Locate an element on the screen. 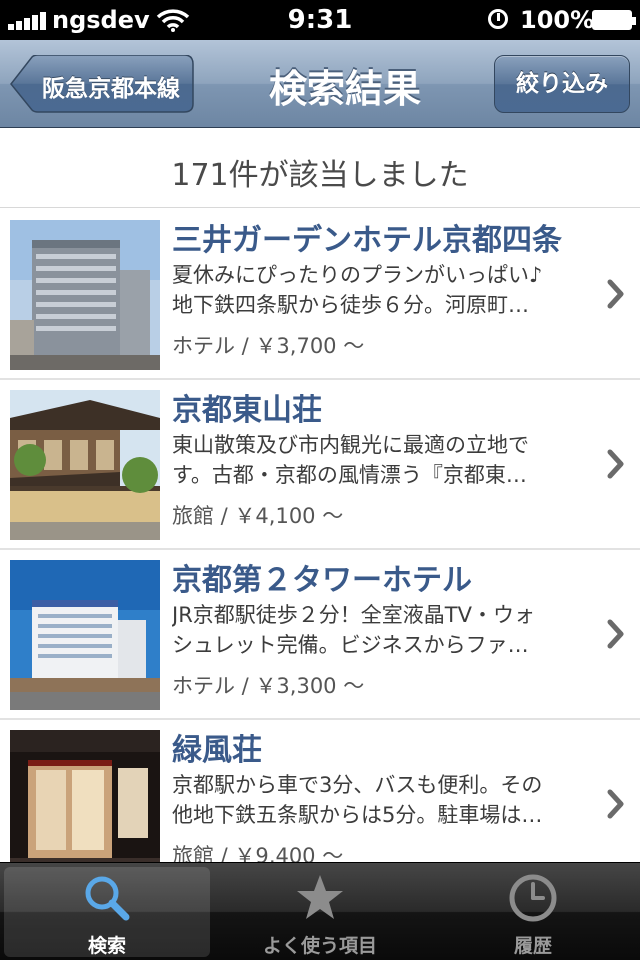 The width and height of the screenshot is (640, 960). navigation-bar: 阪急京都本線 検索結果 絞り込み is located at coordinates (320, 84).